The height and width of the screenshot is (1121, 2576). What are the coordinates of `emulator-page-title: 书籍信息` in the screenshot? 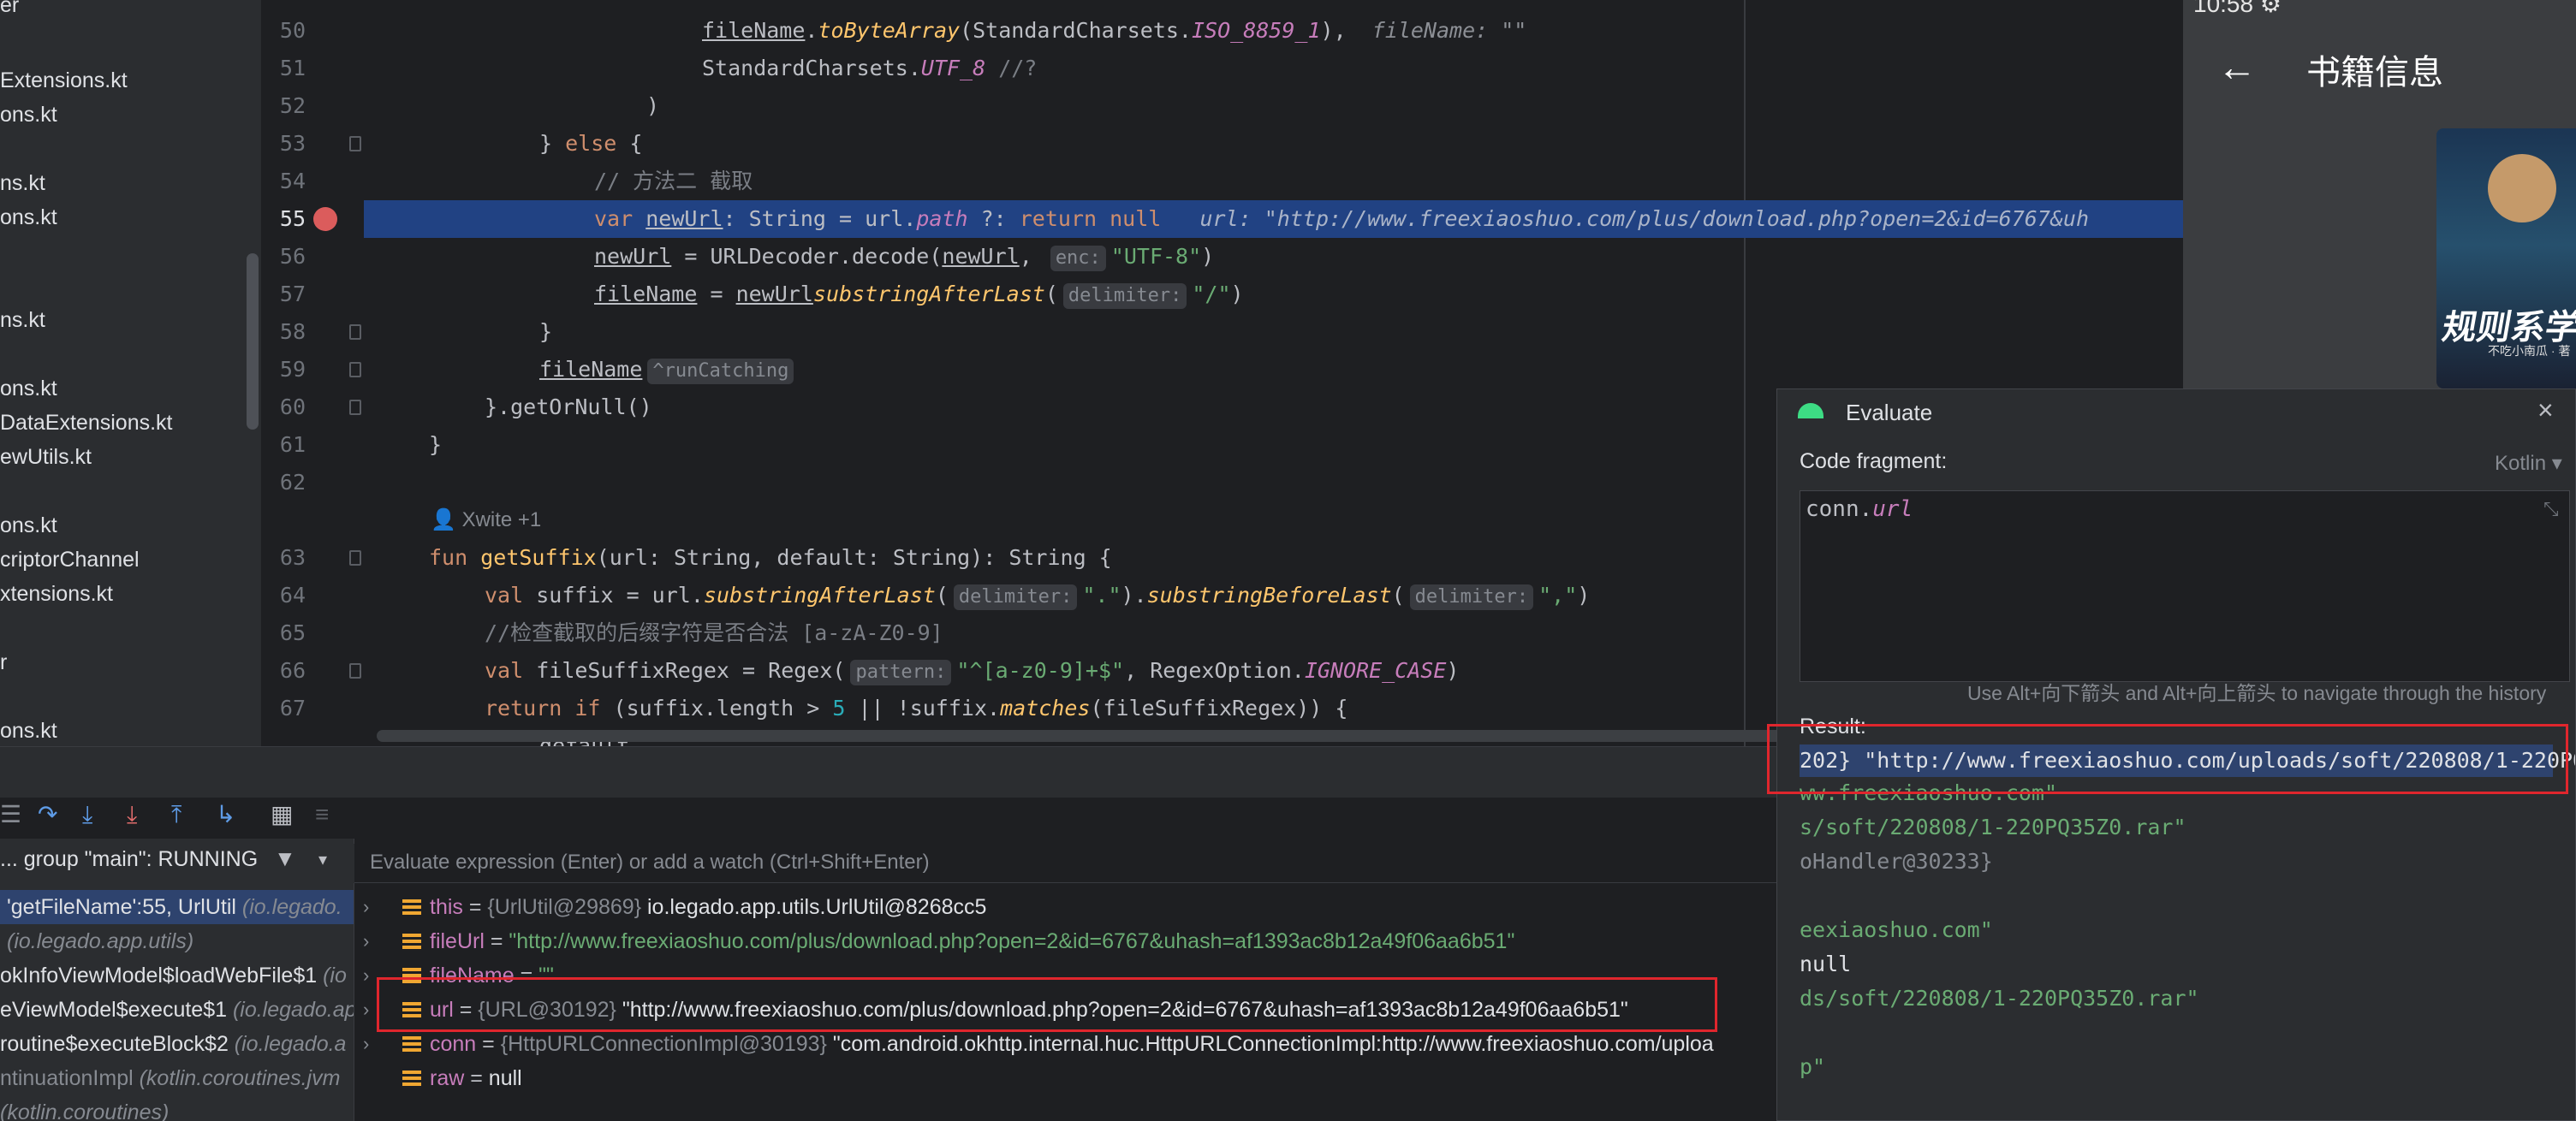 It's located at (2375, 73).